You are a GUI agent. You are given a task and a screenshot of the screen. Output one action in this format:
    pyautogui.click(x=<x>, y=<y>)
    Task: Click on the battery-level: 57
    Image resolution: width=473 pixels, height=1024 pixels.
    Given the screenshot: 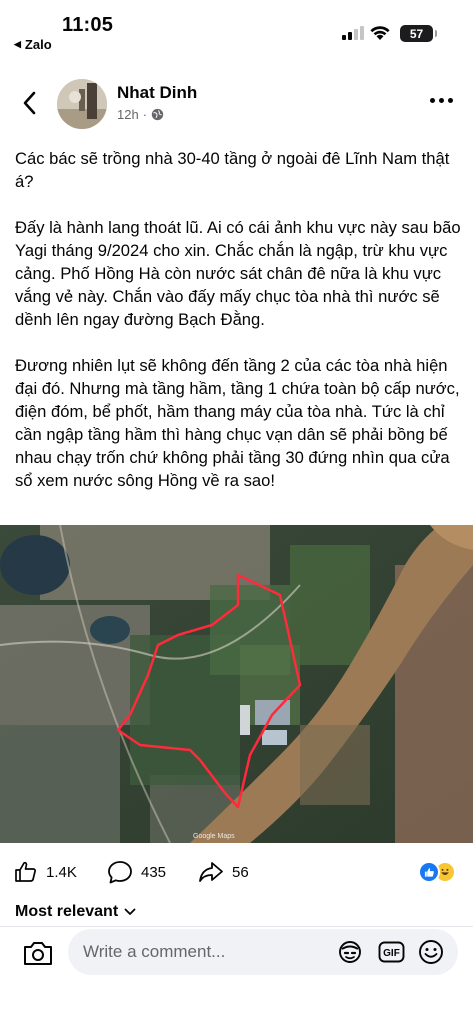 What is the action you would take?
    pyautogui.click(x=416, y=33)
    